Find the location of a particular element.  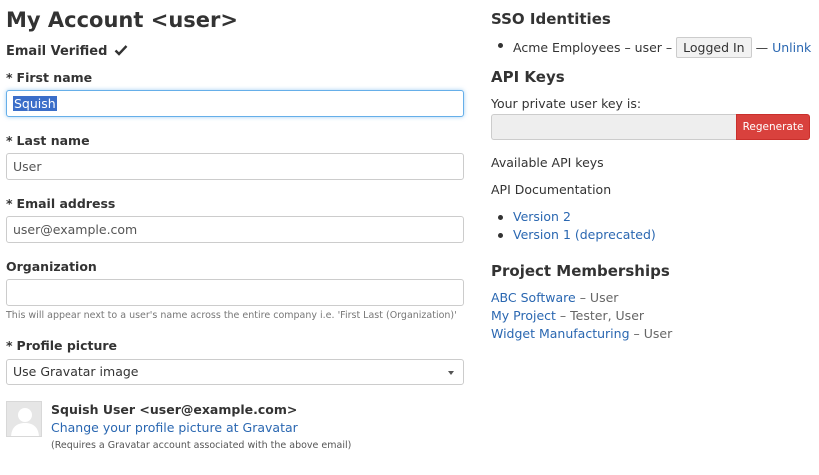

first-name-input: Squish is located at coordinates (235, 103).